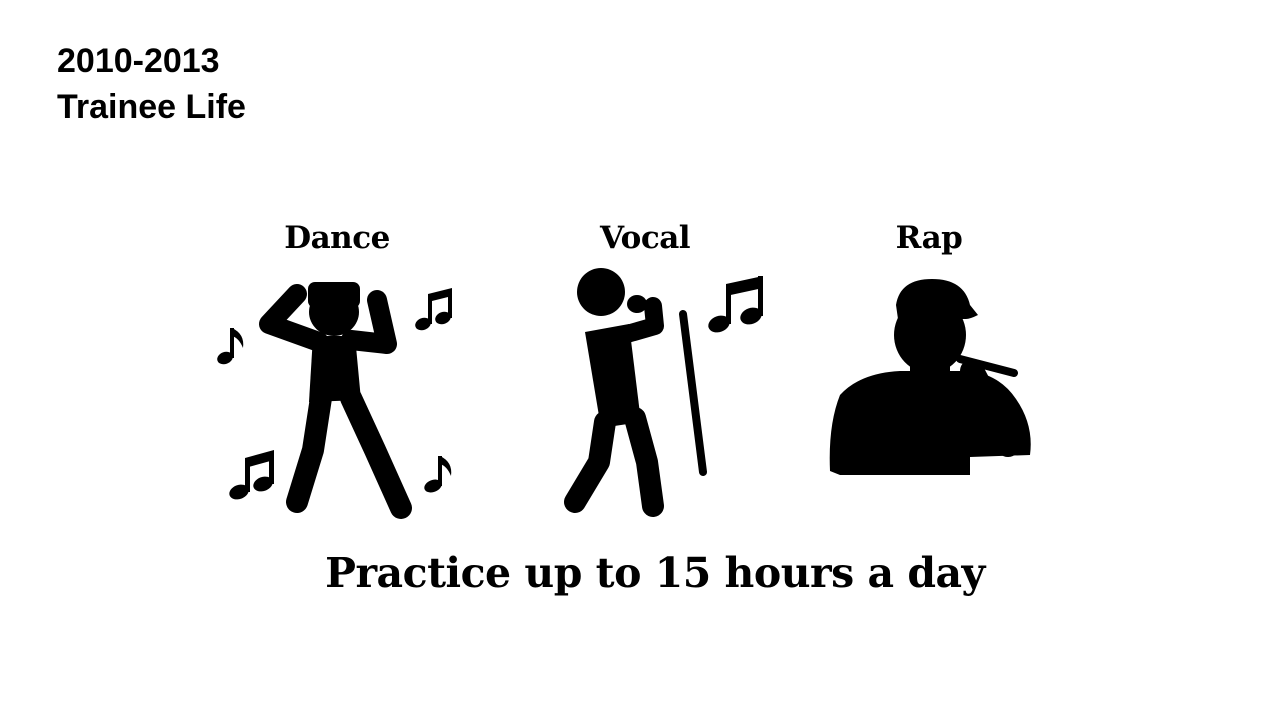  Describe the element at coordinates (645, 238) in the screenshot. I see `category-label-vocal: Vocal` at that location.